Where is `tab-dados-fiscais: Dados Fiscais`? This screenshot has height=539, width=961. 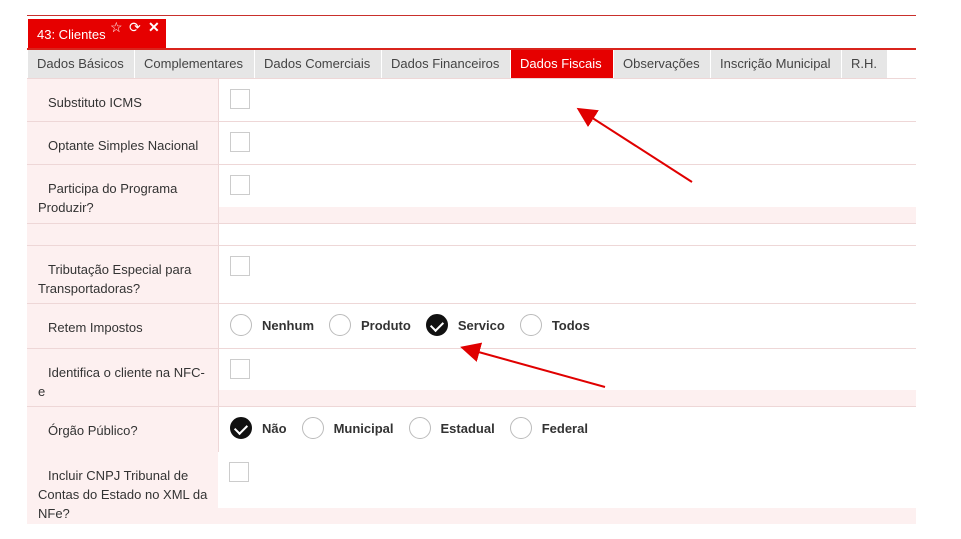 tab-dados-fiscais: Dados Fiscais is located at coordinates (562, 64).